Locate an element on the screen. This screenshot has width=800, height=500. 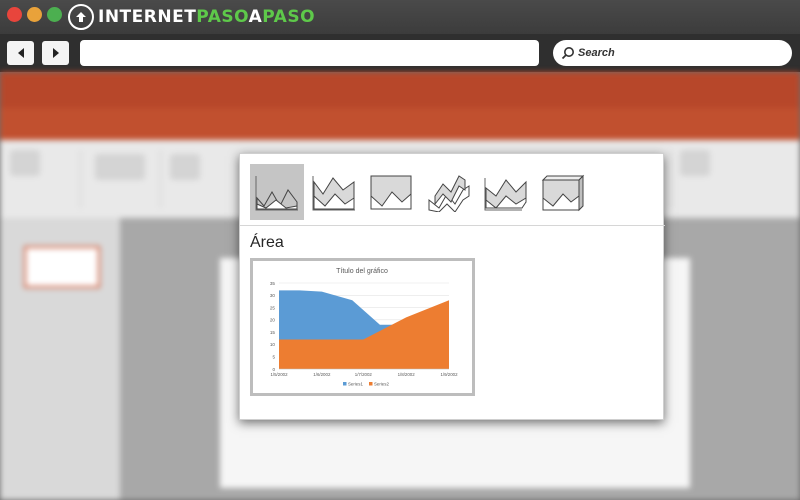
x-axis-ticks: 1/5/2002 1/6/2002 1/7/2002 1/8/2002 1/9/2002 is located at coordinates (364, 374).